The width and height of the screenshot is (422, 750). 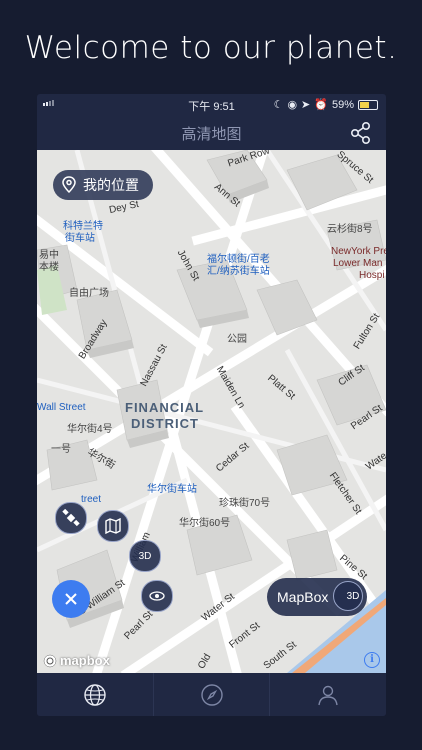 What do you see at coordinates (368, 104) in the screenshot?
I see `battery-icon` at bounding box center [368, 104].